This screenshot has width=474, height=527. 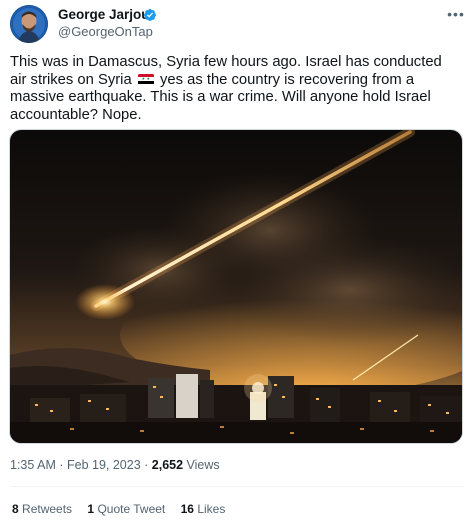 I want to click on likes-count: 16, so click(x=187, y=509).